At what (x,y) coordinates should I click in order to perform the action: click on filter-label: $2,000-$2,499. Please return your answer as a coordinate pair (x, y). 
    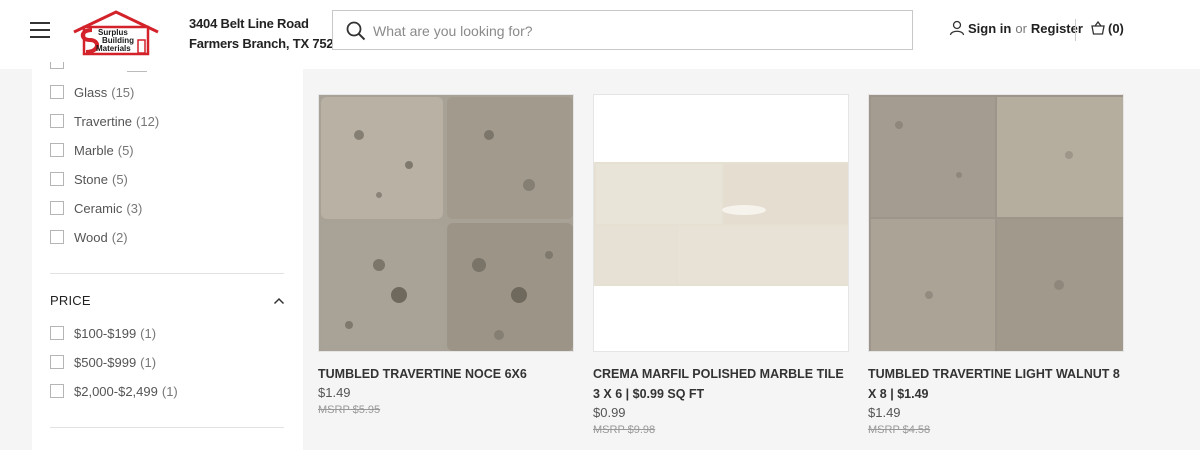
    Looking at the image, I should click on (116, 391).